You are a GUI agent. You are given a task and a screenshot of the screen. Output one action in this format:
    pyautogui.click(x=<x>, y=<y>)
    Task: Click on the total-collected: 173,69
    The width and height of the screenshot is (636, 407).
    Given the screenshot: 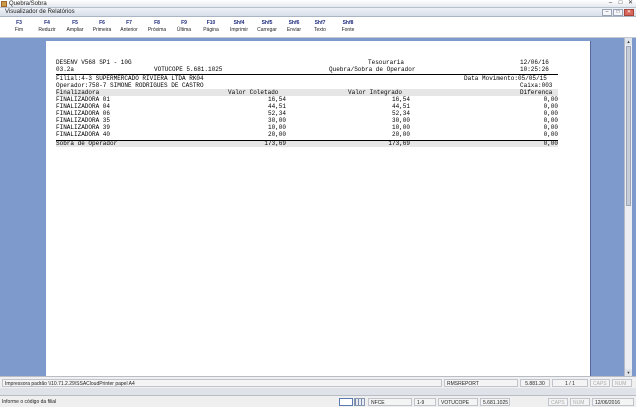 What is the action you would take?
    pyautogui.click(x=275, y=143)
    